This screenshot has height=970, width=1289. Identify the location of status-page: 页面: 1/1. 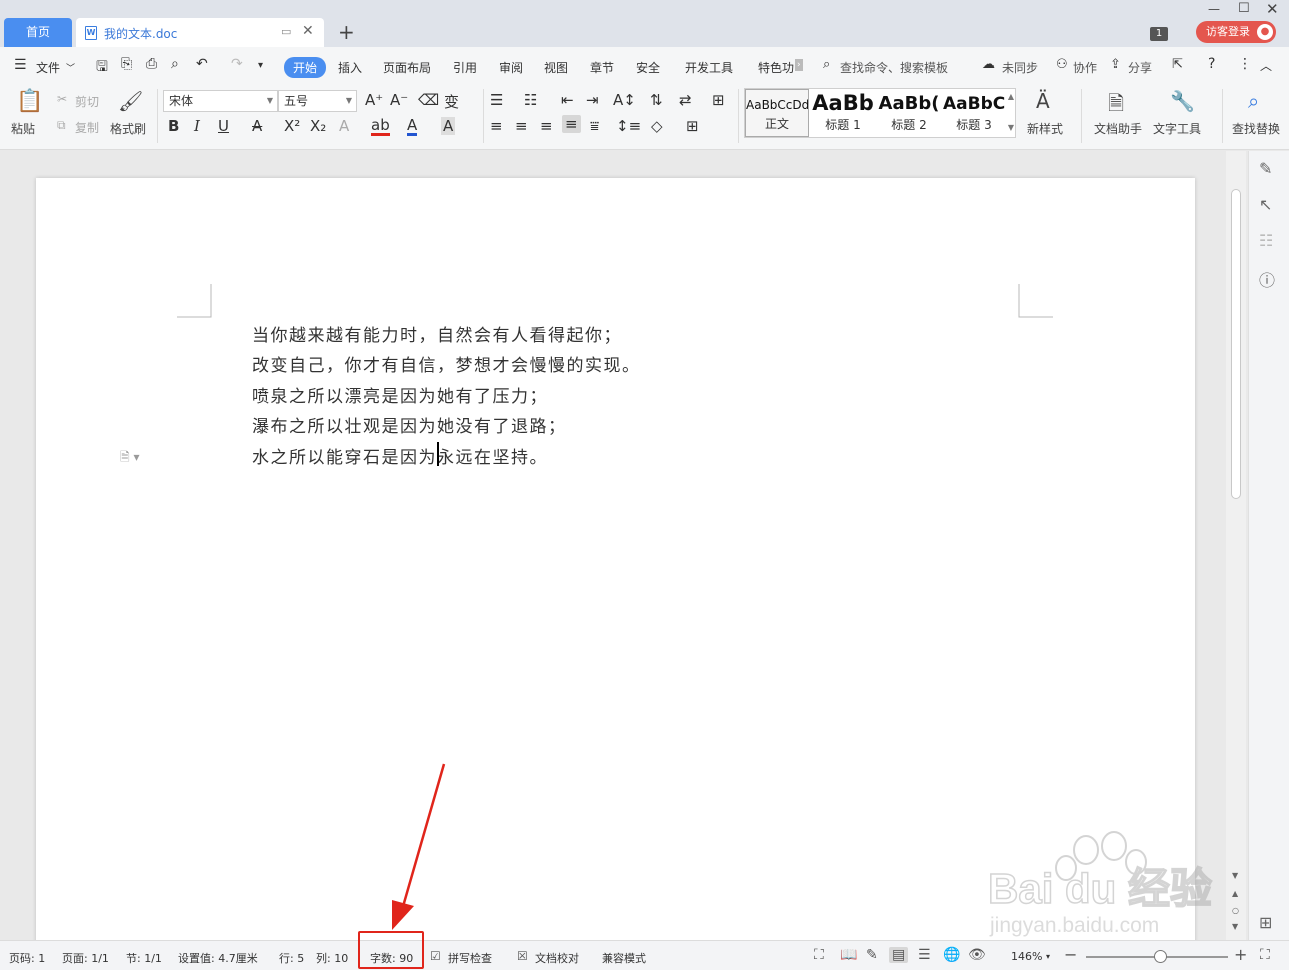
(85, 958).